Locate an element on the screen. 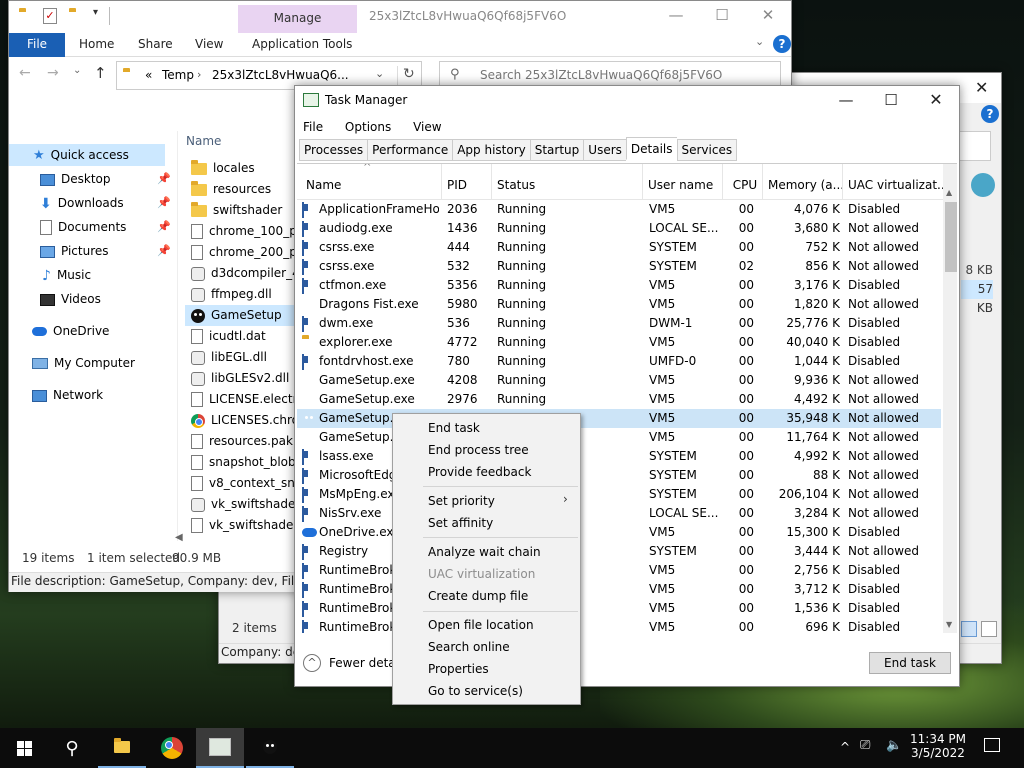  behind-close-icon: ✕ is located at coordinates (981, 87).